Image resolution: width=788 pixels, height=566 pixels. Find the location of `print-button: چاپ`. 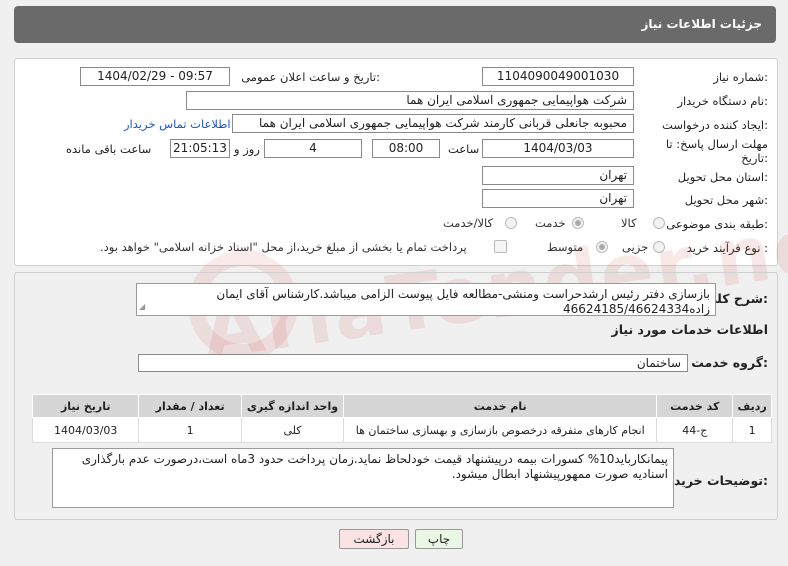

print-button: چاپ is located at coordinates (439, 539).